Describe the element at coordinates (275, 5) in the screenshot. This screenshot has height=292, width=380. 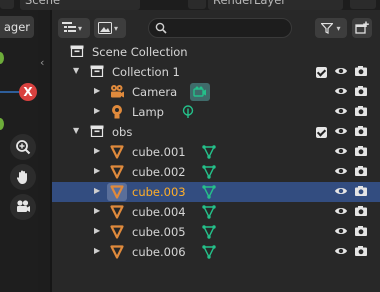
I see `render-layer-selector: RenderLayer` at that location.